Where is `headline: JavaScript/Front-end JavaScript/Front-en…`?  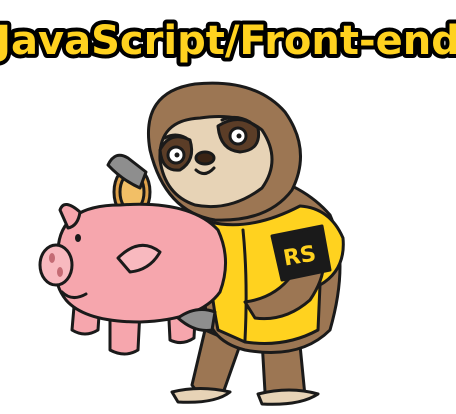 headline: JavaScript/Front-end JavaScript/Front-en… is located at coordinates (228, 41).